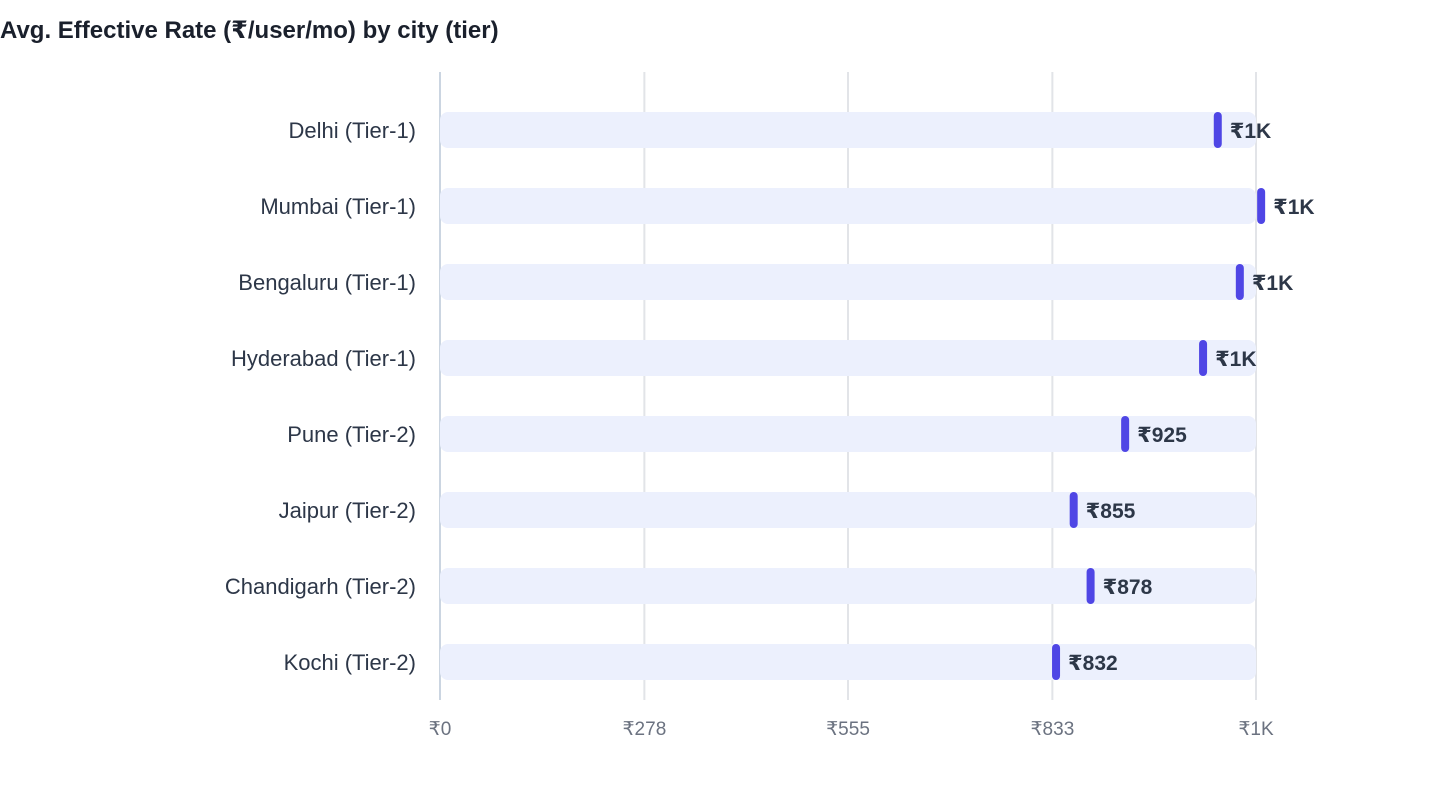 The width and height of the screenshot is (1440, 788). Describe the element at coordinates (323, 358) in the screenshot. I see `category-label: Hyderabad (Tier-1)` at that location.